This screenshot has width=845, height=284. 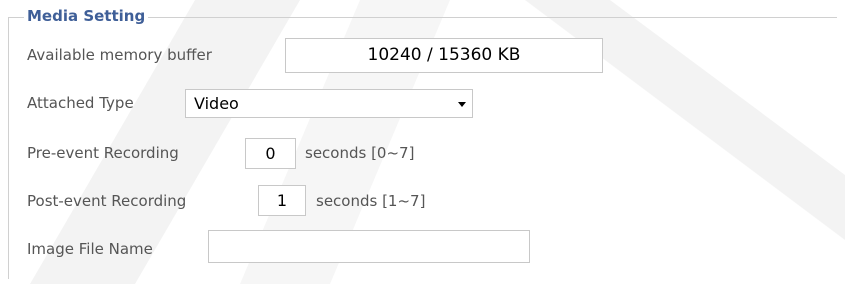 What do you see at coordinates (371, 201) in the screenshot?
I see `post-event-unit: seconds [1~7]` at bounding box center [371, 201].